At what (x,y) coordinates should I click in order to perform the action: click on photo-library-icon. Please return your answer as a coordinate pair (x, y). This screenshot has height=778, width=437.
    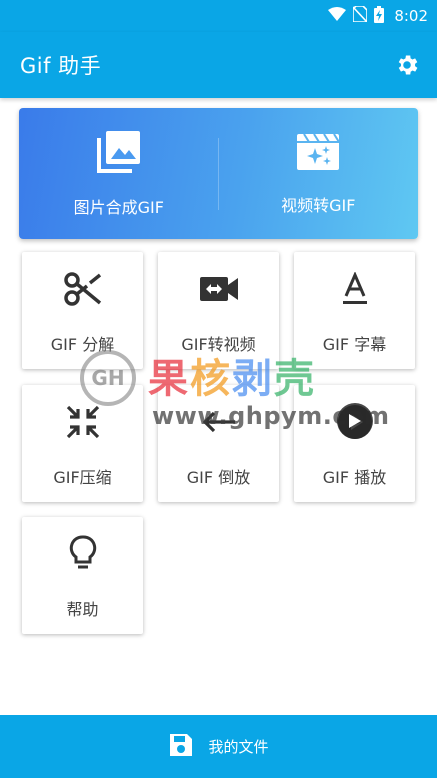
    Looking at the image, I should click on (119, 154).